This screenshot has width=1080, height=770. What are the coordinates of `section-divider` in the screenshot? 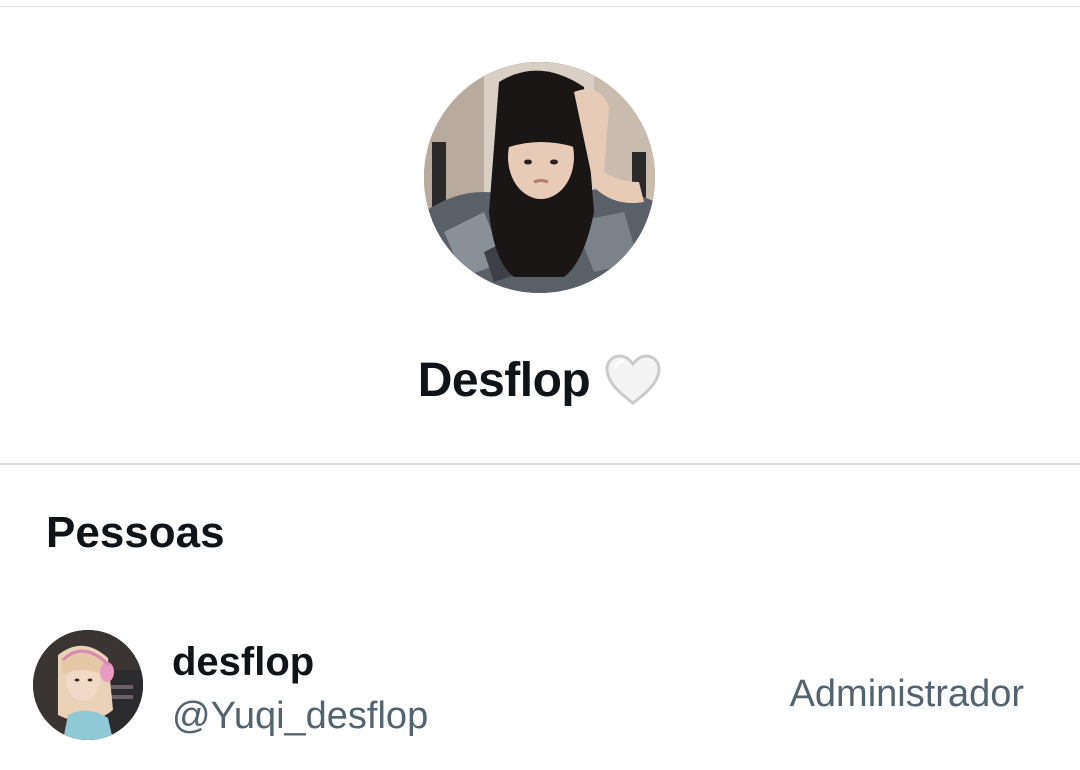 It's located at (540, 464).